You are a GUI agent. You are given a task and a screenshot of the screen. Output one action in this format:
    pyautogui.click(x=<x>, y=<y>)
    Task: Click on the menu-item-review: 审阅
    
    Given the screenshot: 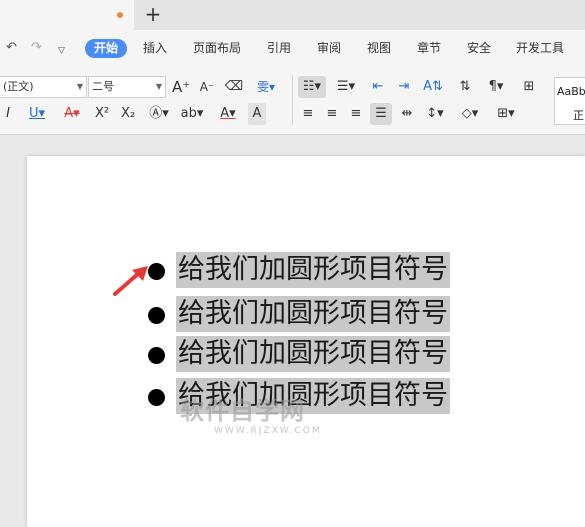 What is the action you would take?
    pyautogui.click(x=329, y=48)
    